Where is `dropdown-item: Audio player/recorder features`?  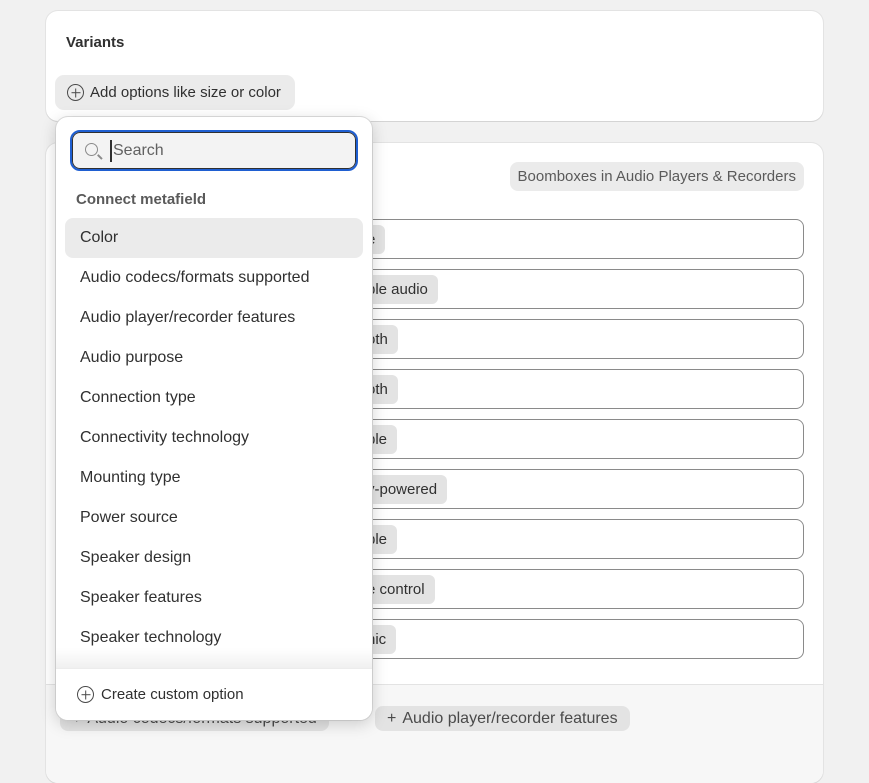
dropdown-item: Audio player/recorder features is located at coordinates (214, 318).